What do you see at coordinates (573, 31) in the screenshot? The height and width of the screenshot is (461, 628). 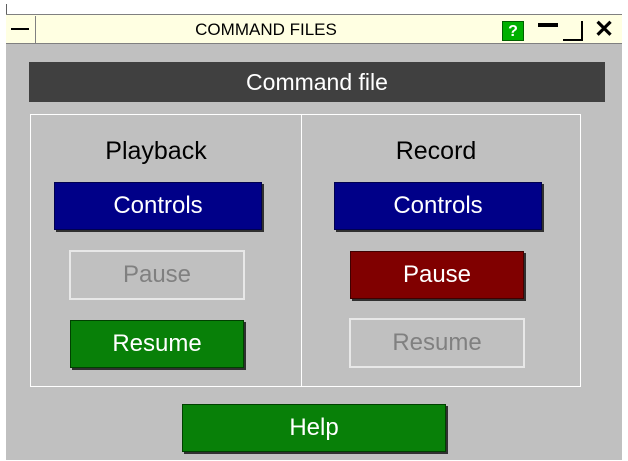 I see `maximize-icon` at bounding box center [573, 31].